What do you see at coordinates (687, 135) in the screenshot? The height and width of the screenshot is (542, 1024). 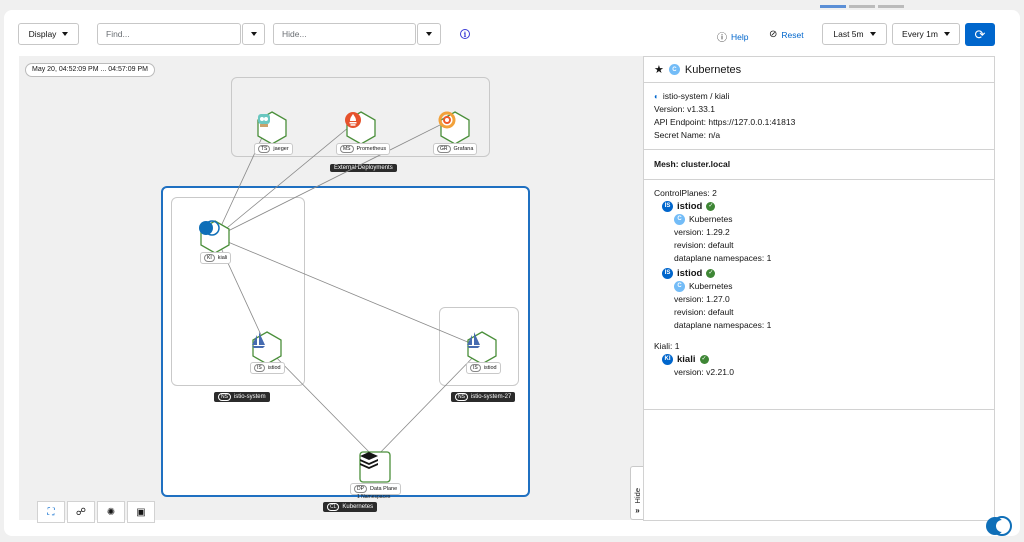 I see `secret-name: Secret Name: n/a` at bounding box center [687, 135].